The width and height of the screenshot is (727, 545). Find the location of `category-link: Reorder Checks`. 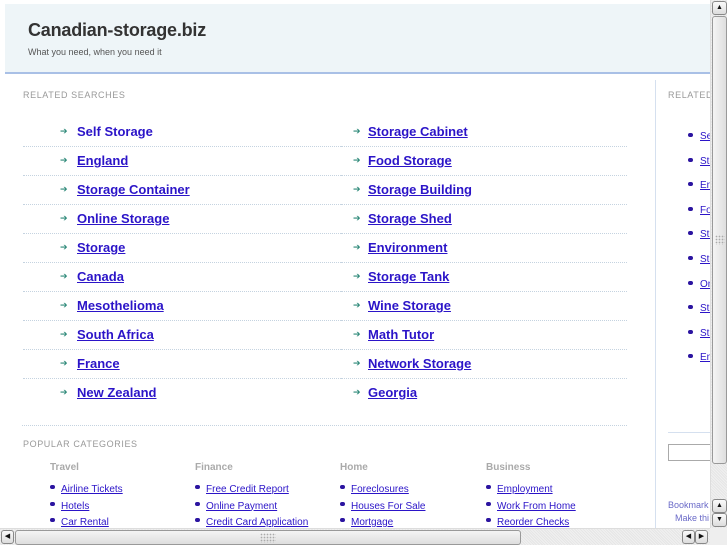

category-link: Reorder Checks is located at coordinates (533, 522).